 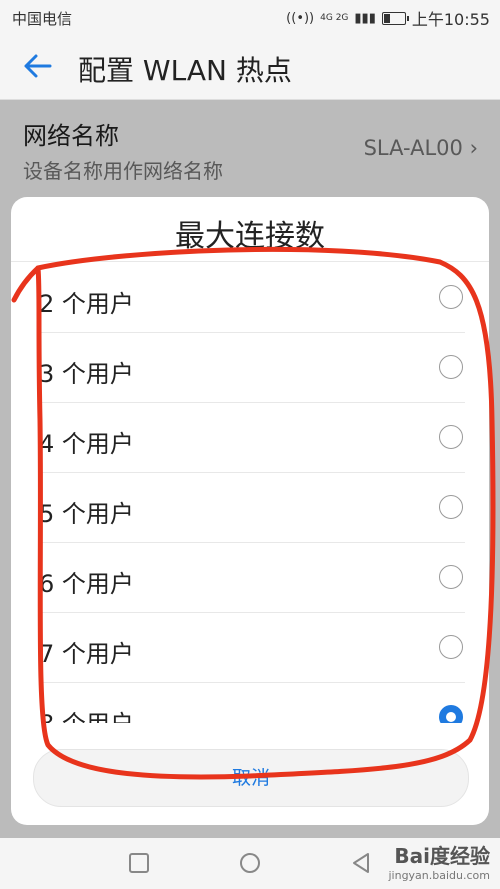 I want to click on cancel-button: 取消, so click(x=251, y=778).